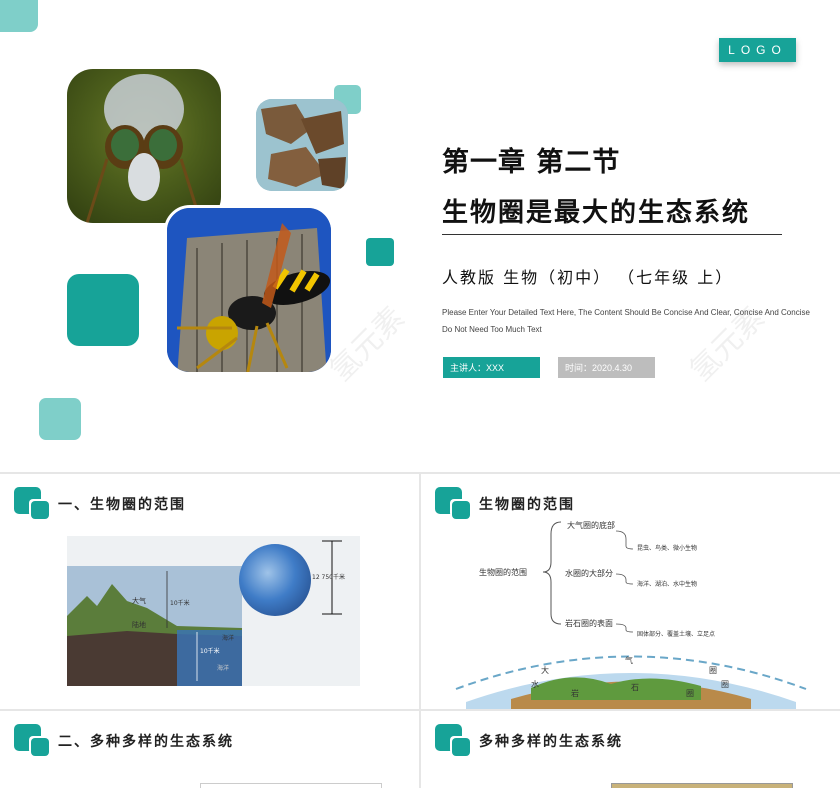  What do you see at coordinates (606, 367) in the screenshot?
I see `date-badge: 时间：2020.4.30` at bounding box center [606, 367].